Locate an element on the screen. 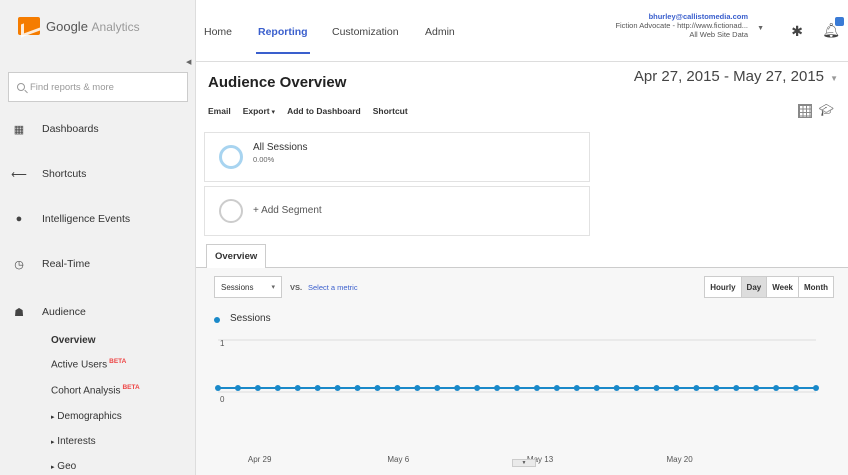 The image size is (848, 475). interval-toggle: Hourly Day Week Month is located at coordinates (769, 287).